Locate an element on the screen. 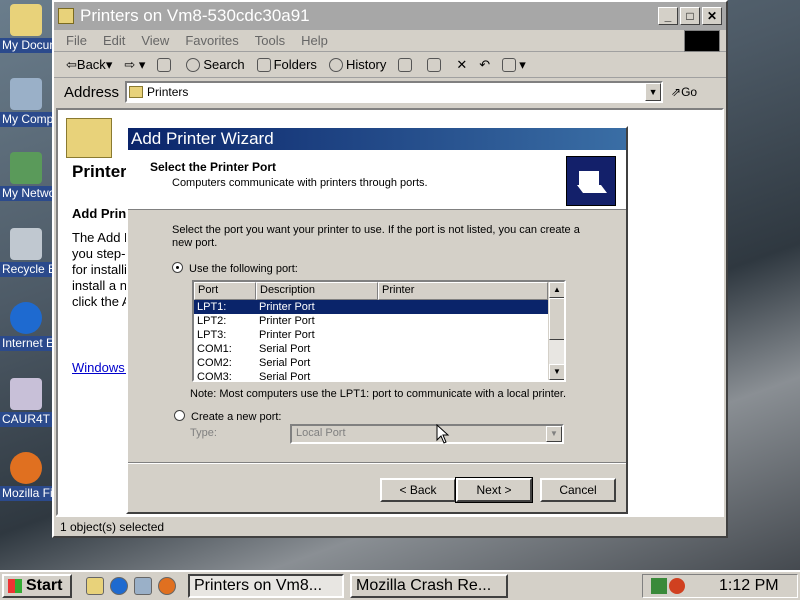 This screenshot has width=800, height=600. port-type-select: Local Port ▼ is located at coordinates (427, 434).